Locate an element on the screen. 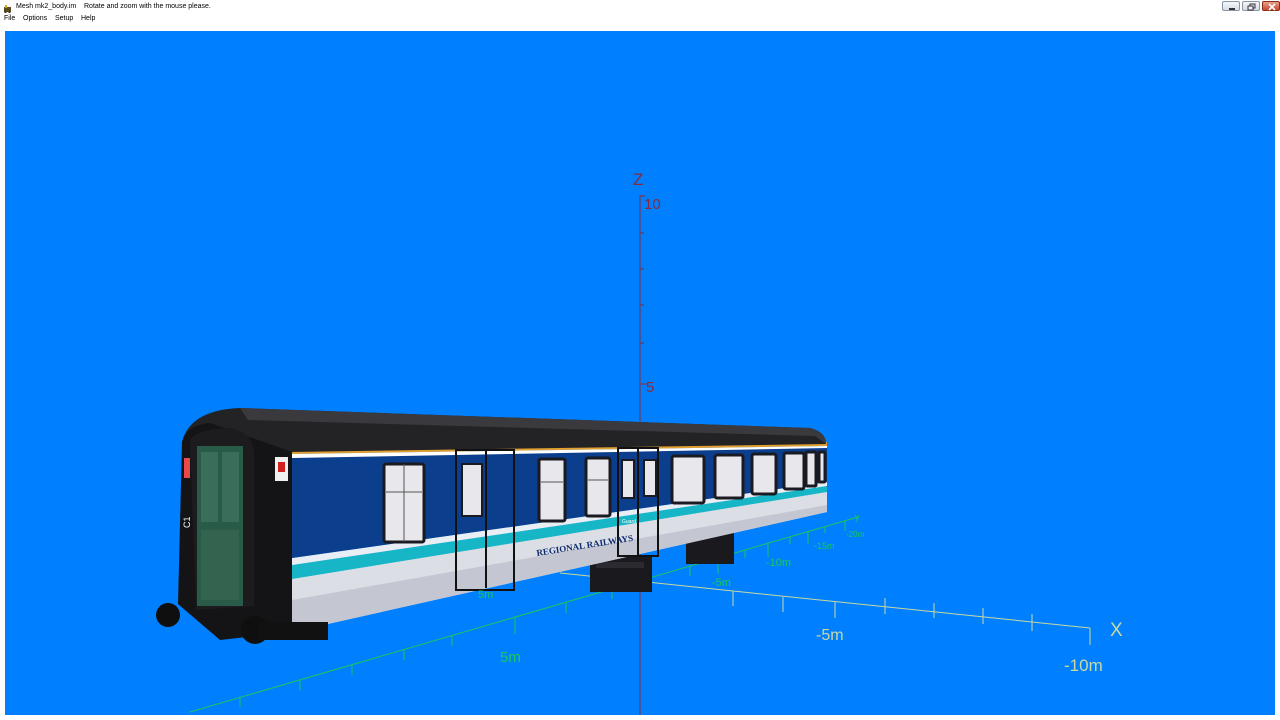 The width and height of the screenshot is (1280, 720). x-axis-label: X is located at coordinates (1116, 630).